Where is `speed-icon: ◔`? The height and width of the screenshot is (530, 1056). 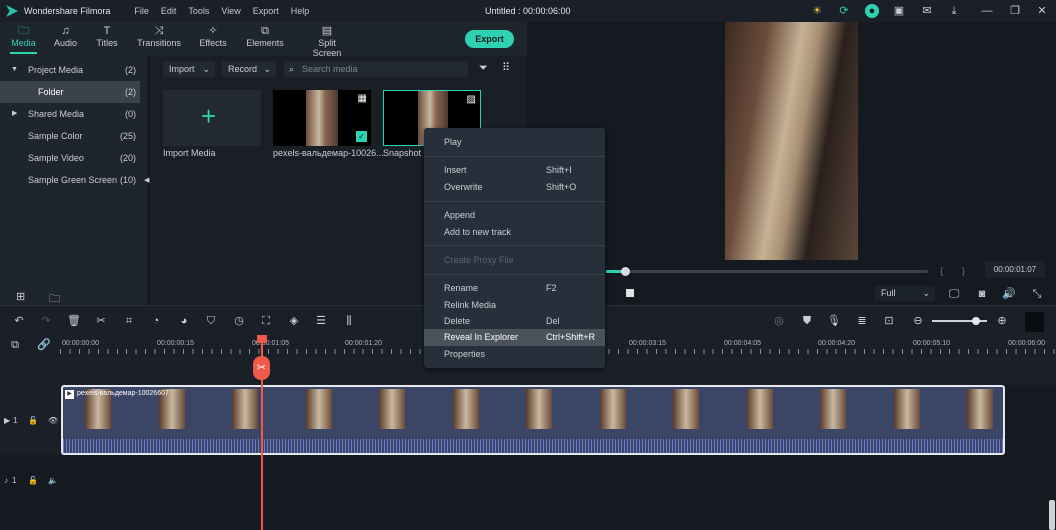 speed-icon: ◔ is located at coordinates (156, 321).